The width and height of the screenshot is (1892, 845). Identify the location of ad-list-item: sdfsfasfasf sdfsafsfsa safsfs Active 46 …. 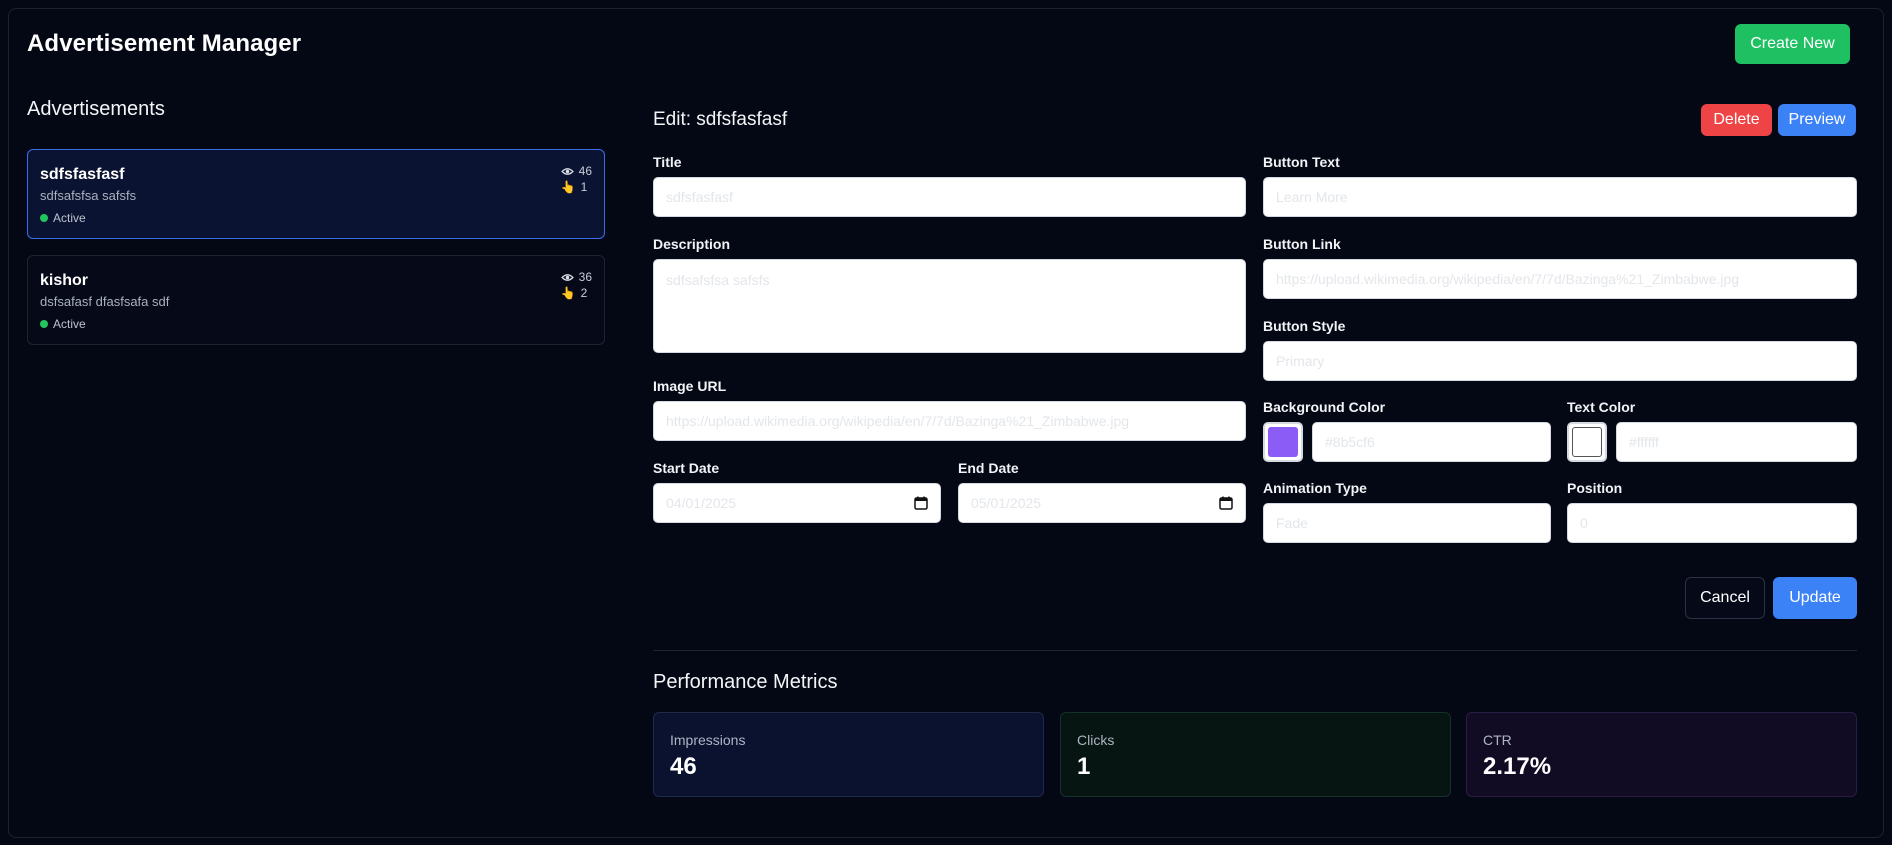
(316, 194).